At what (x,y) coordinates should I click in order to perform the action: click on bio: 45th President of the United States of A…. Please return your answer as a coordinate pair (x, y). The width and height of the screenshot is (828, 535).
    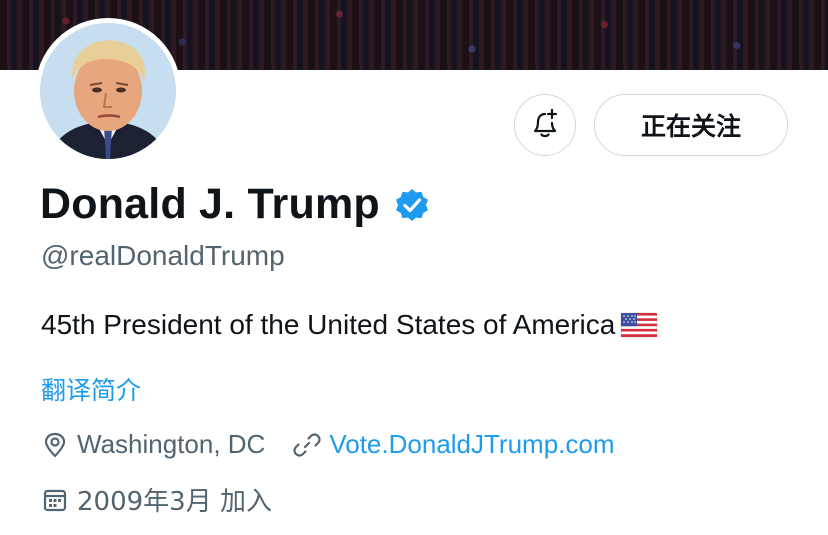
    Looking at the image, I should click on (349, 325).